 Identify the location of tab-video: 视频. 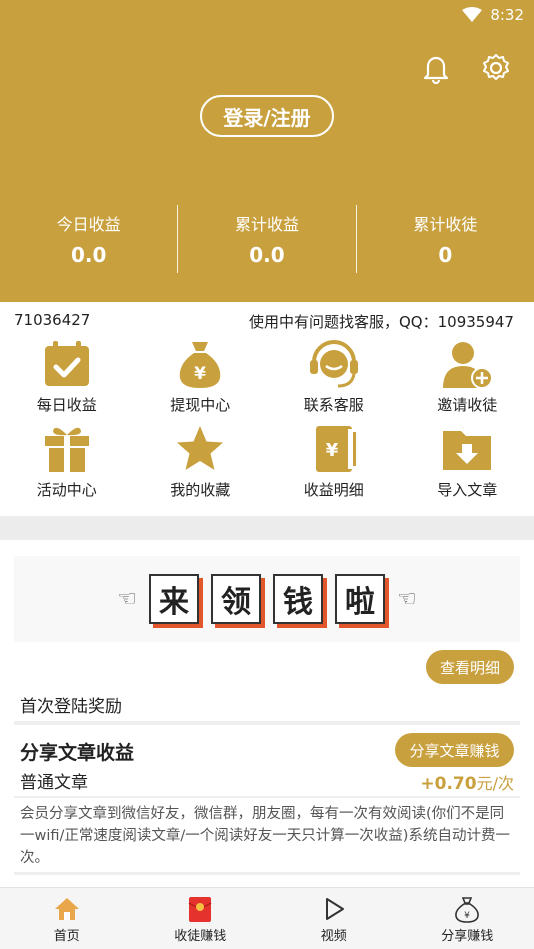
(334, 918).